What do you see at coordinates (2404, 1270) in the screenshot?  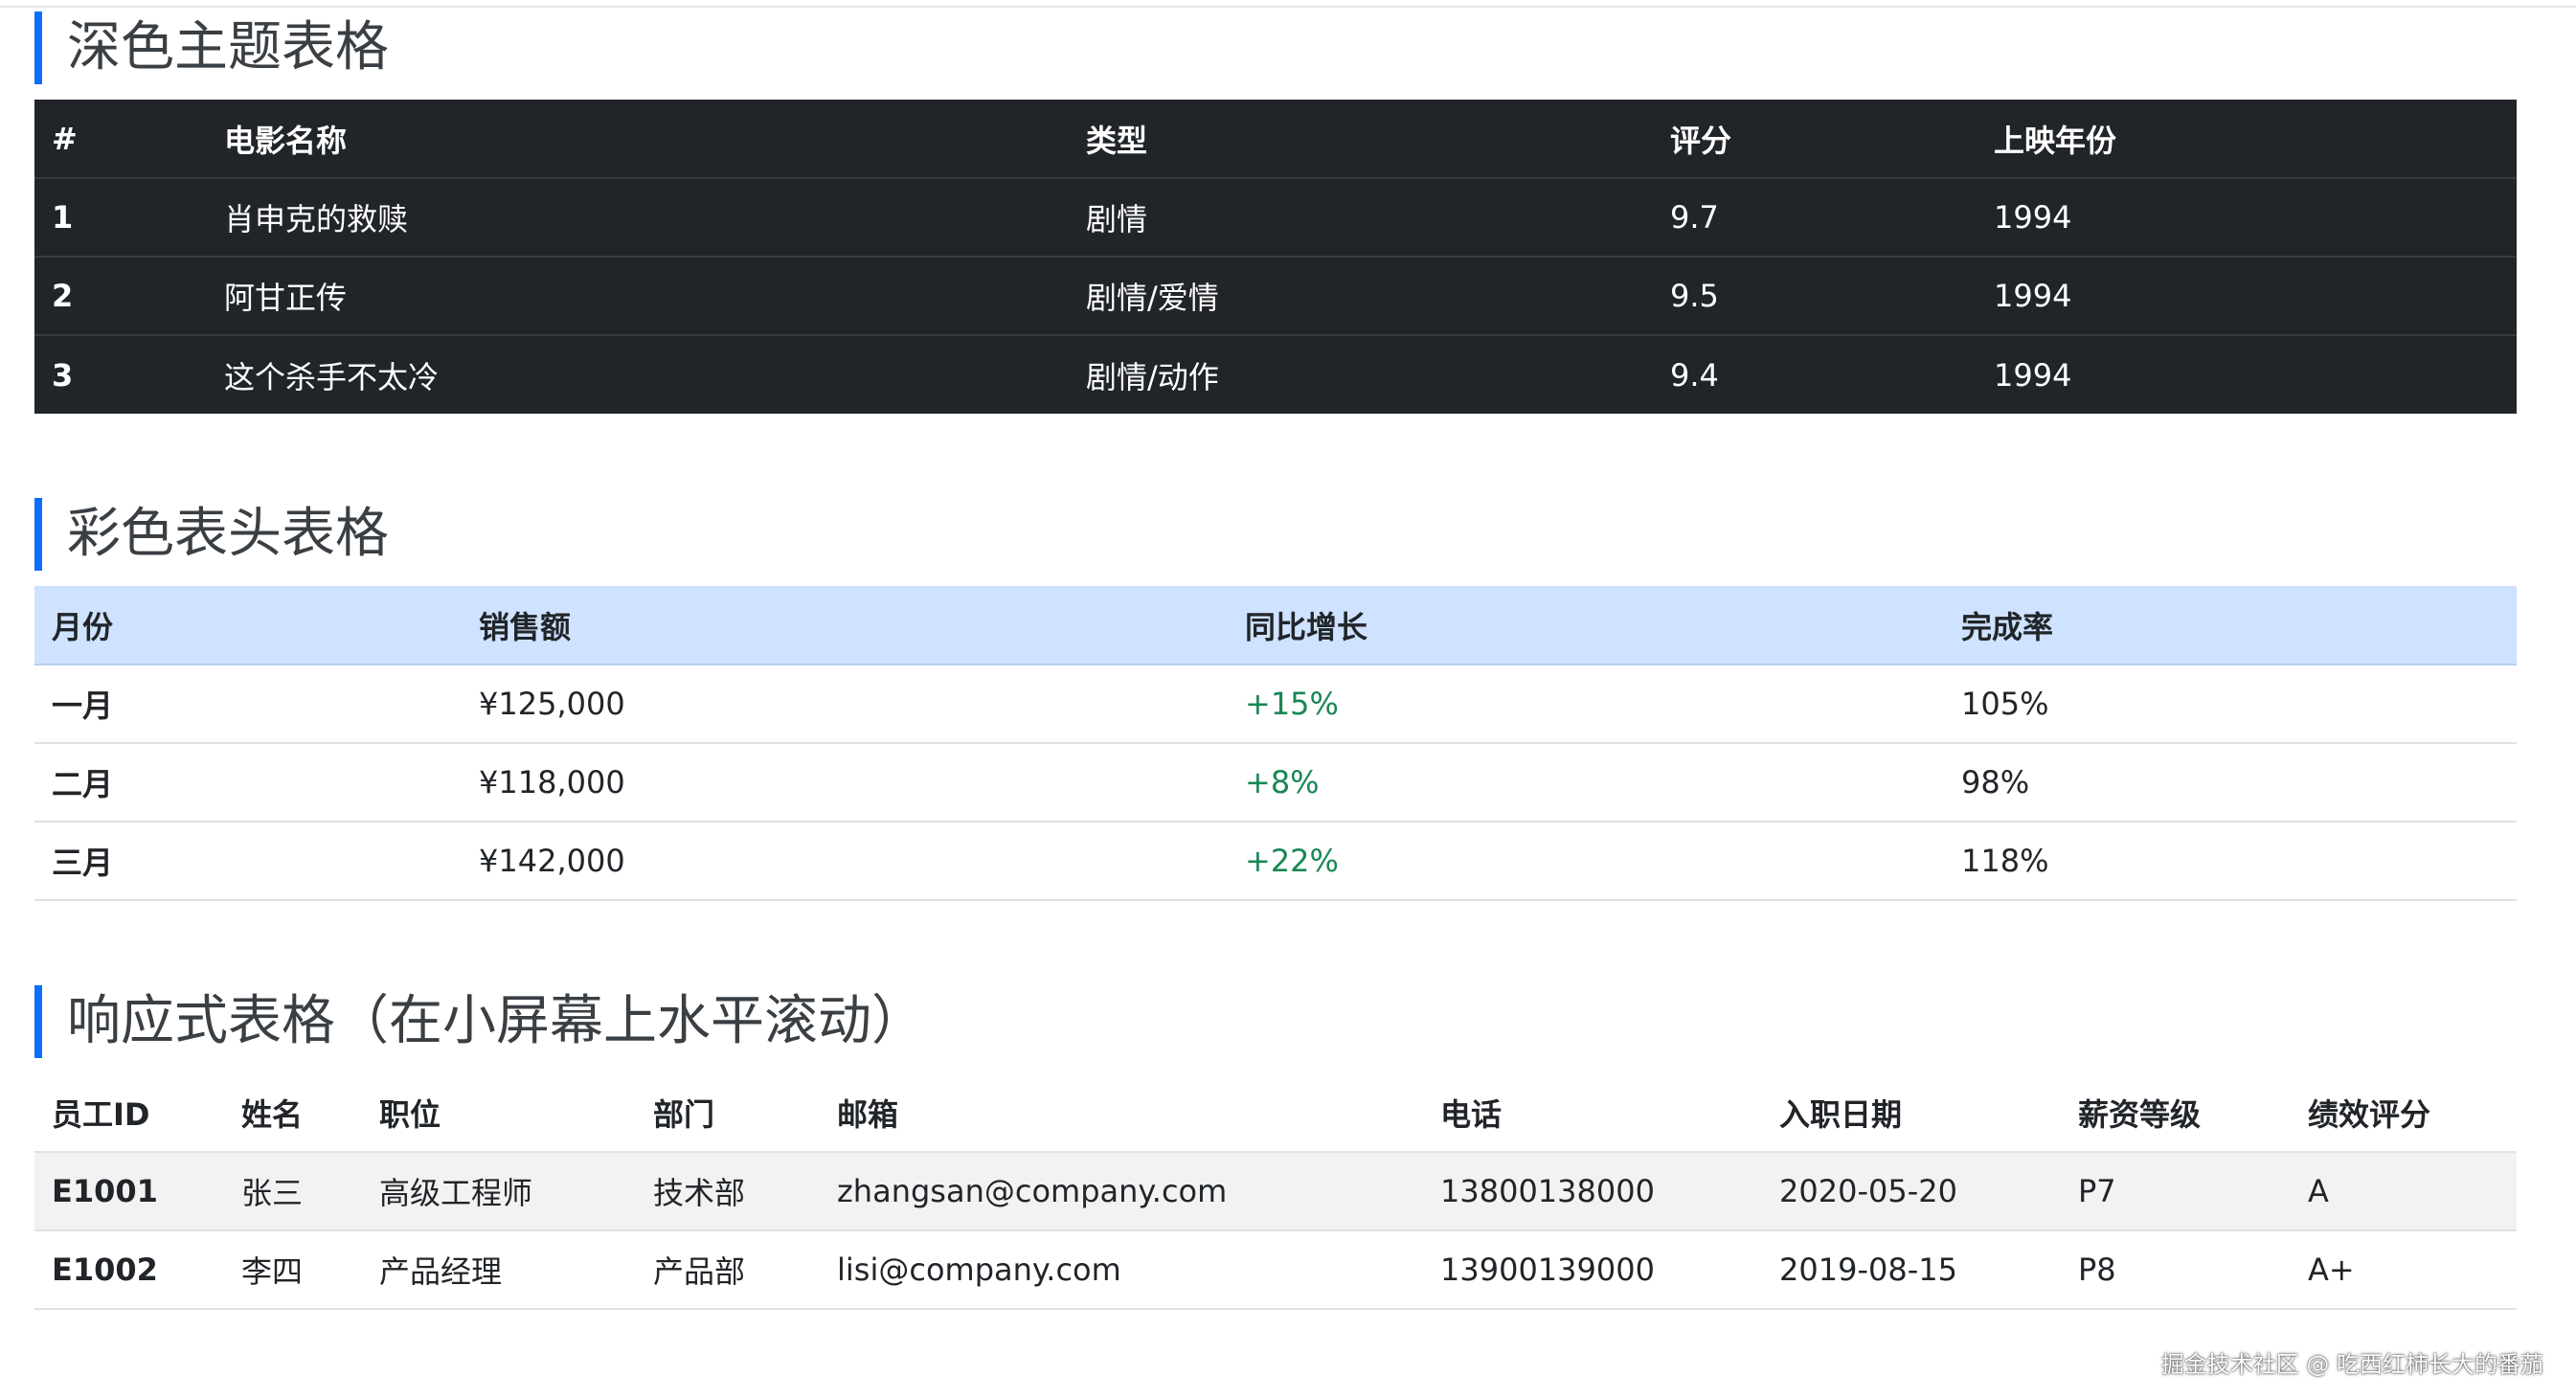 I see `cell-performance: A+` at bounding box center [2404, 1270].